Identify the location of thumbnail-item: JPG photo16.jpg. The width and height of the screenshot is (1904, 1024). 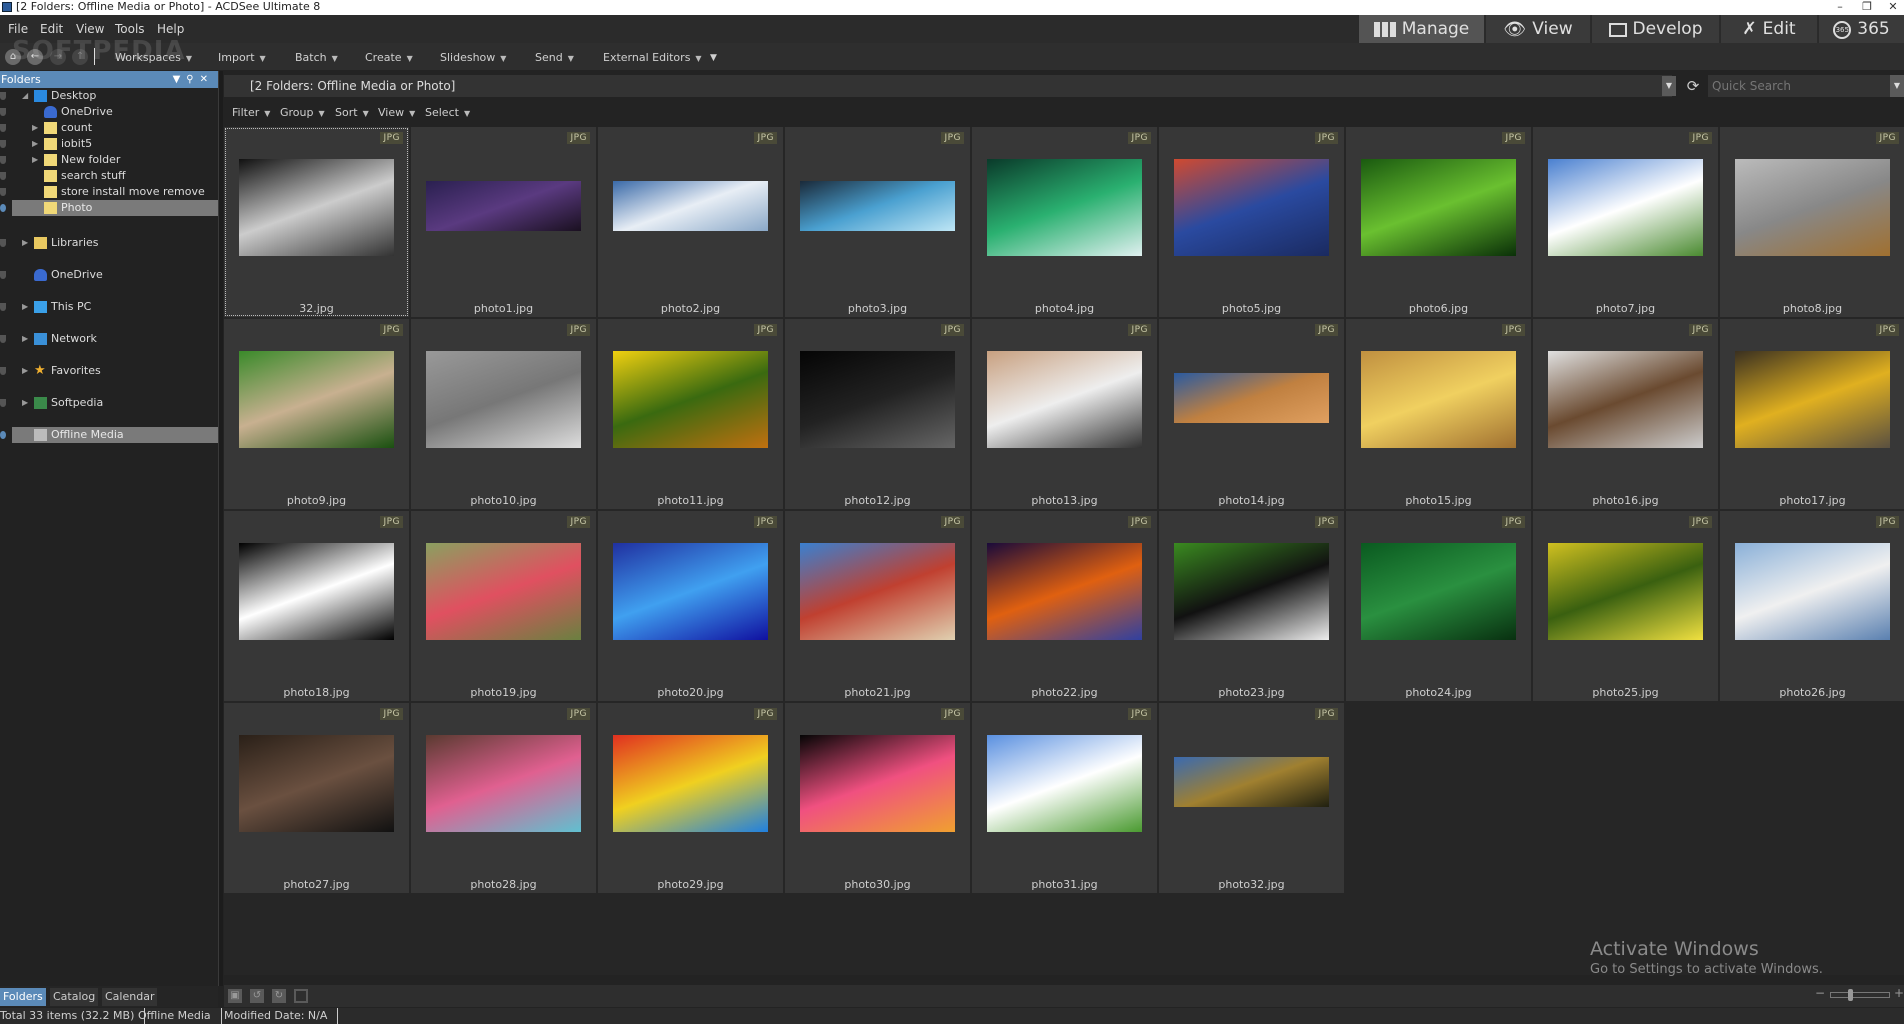
(1625, 414).